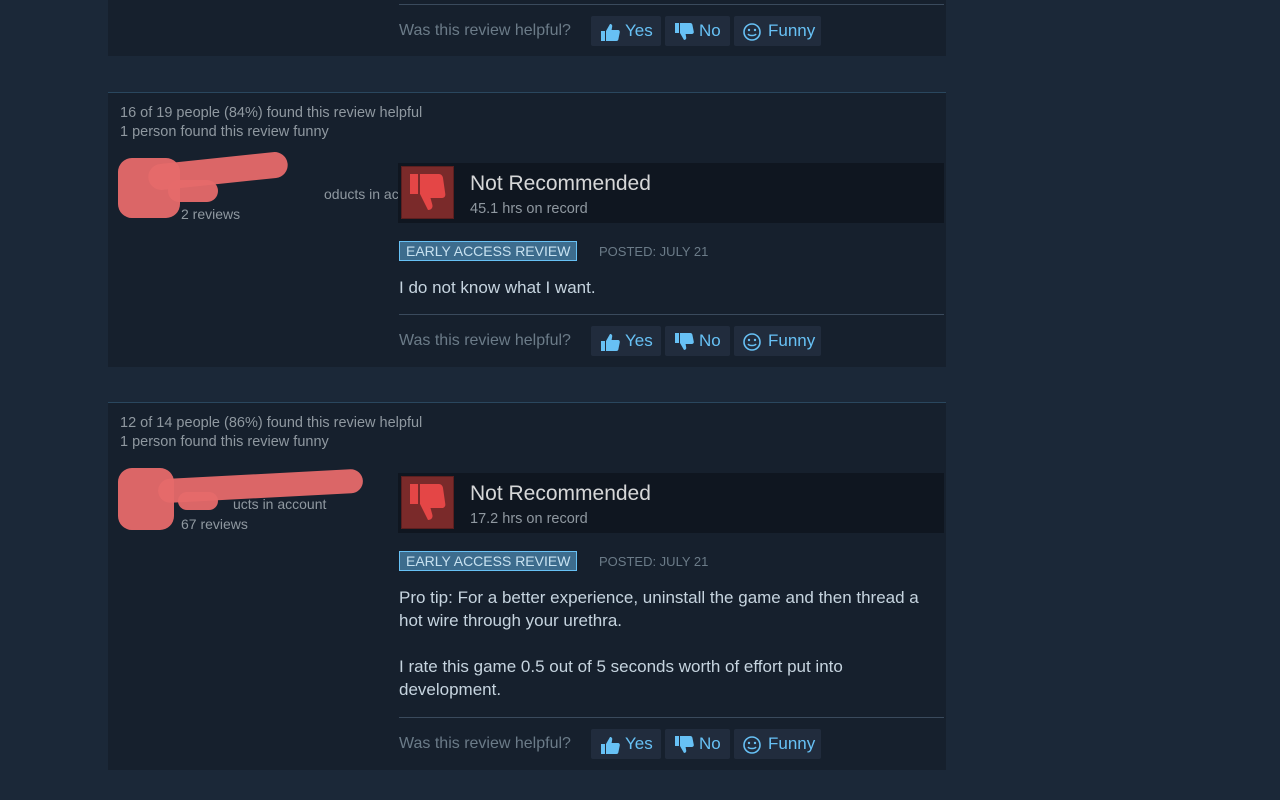 This screenshot has height=800, width=1280. What do you see at coordinates (270, 192) in the screenshot?
I see `reviewer-info: oducts in account 2 reviews` at bounding box center [270, 192].